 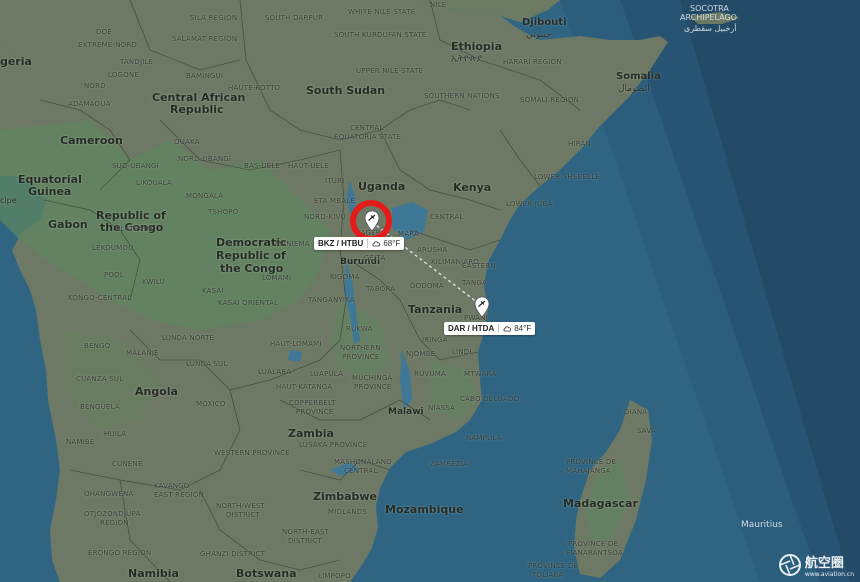 I want to click on country-label-kenya: Kenya, so click(x=472, y=187).